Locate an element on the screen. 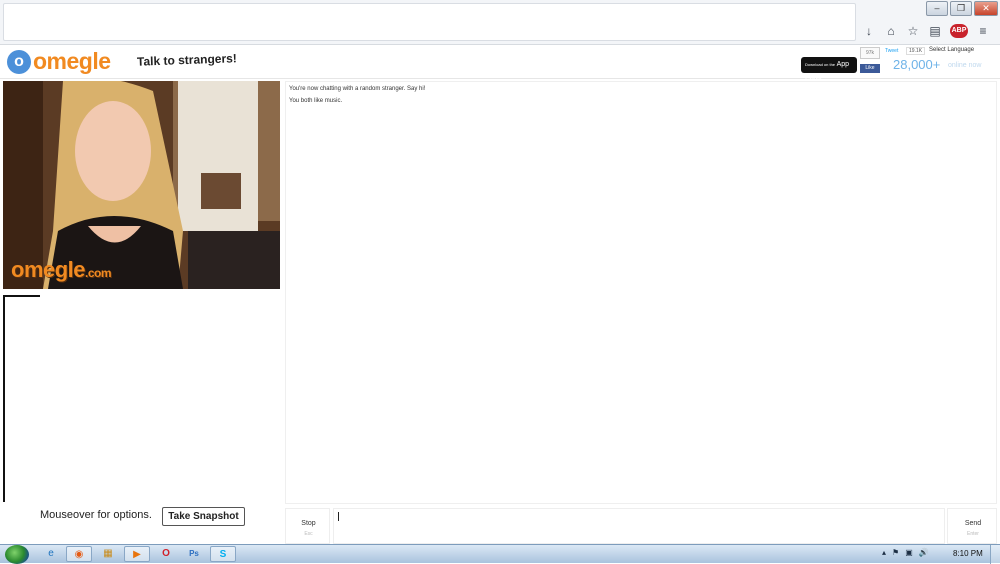 The image size is (1000, 564). facebook-like-button: Like is located at coordinates (870, 68).